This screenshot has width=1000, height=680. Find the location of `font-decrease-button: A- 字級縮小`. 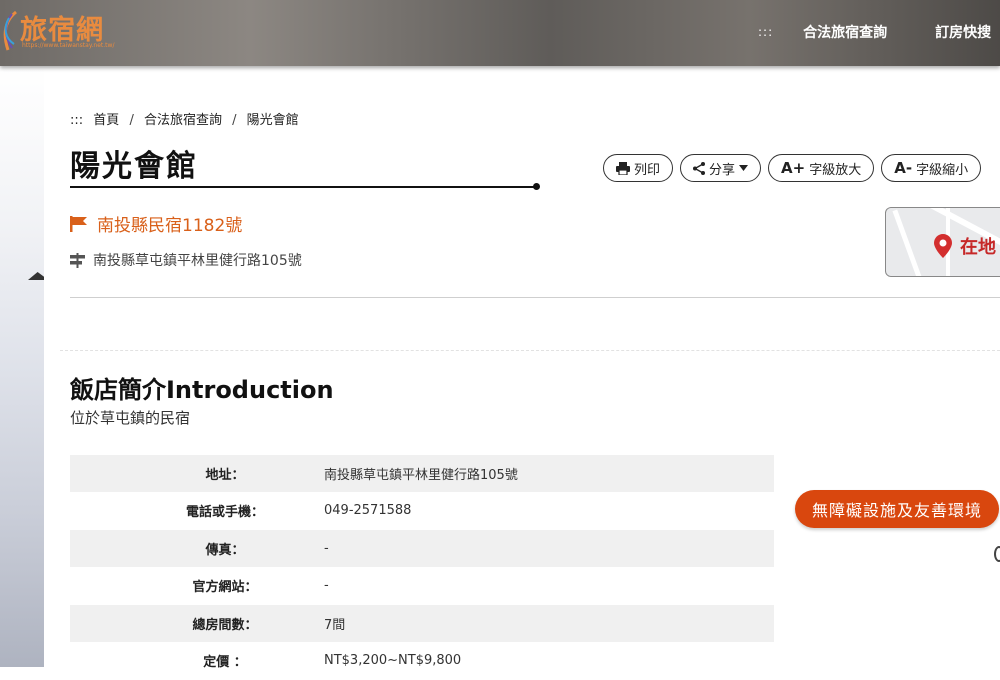

font-decrease-button: A- 字級縮小 is located at coordinates (931, 168).